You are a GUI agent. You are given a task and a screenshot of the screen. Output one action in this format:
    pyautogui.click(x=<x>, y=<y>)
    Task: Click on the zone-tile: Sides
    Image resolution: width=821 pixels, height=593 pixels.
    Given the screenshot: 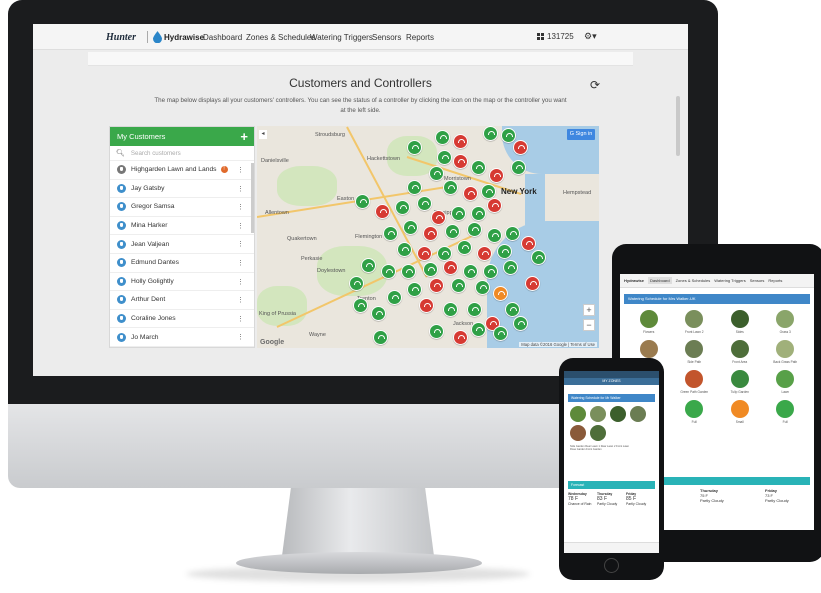 What is the action you would take?
    pyautogui.click(x=740, y=322)
    